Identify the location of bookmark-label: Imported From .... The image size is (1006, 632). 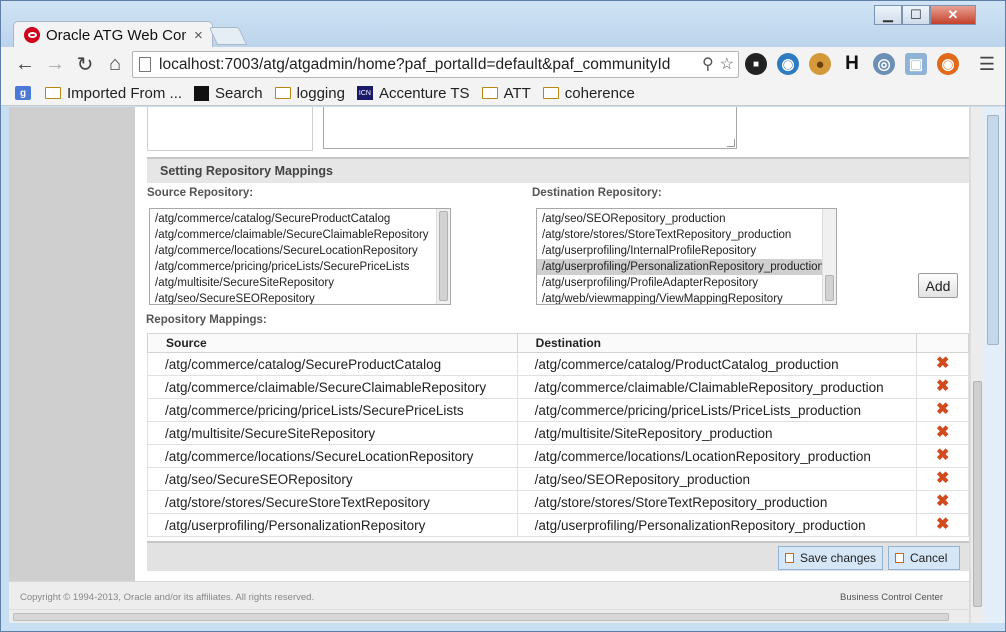
(125, 93).